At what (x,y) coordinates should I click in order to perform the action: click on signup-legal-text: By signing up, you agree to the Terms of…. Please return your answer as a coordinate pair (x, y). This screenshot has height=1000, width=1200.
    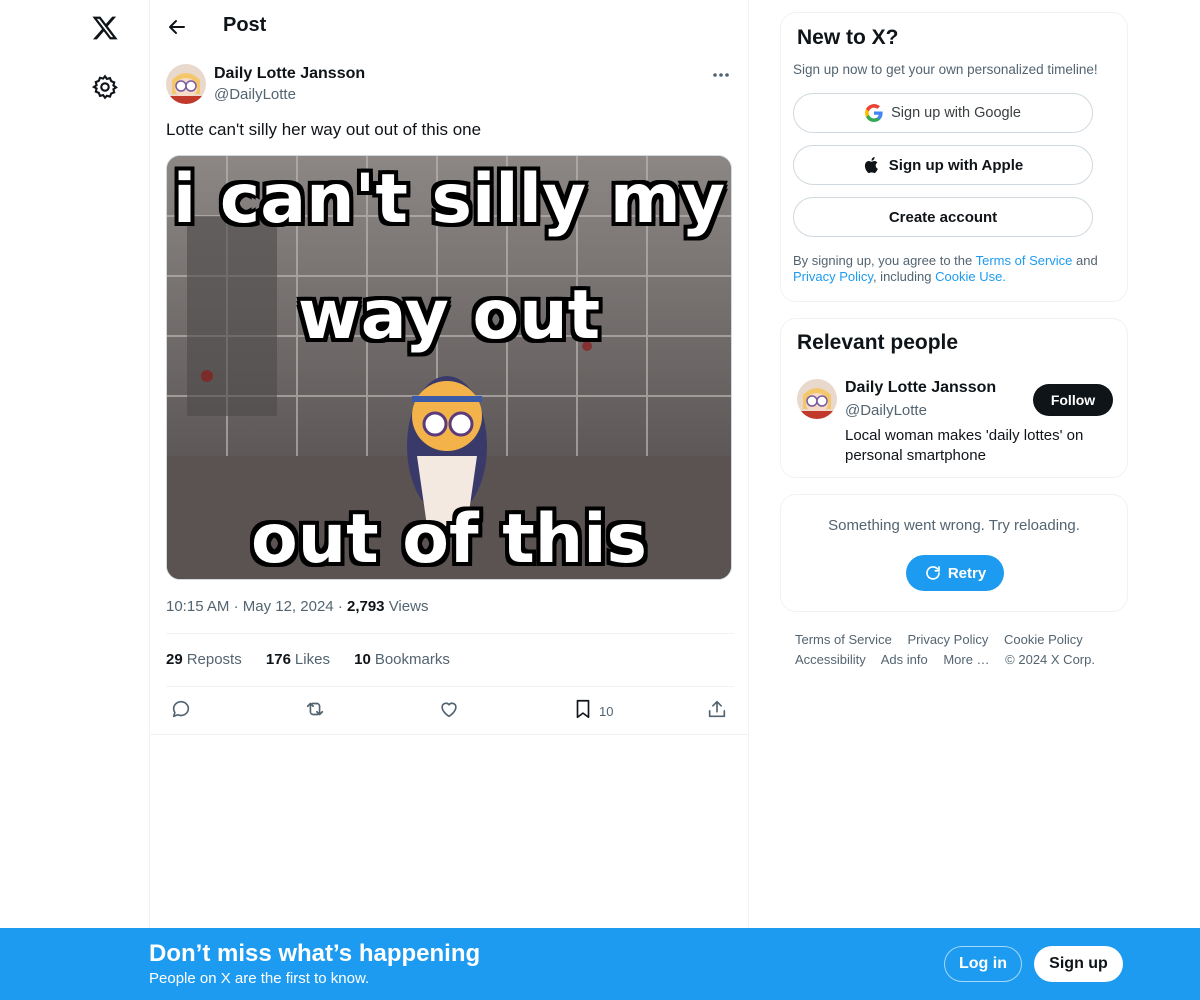
    Looking at the image, I should click on (958, 269).